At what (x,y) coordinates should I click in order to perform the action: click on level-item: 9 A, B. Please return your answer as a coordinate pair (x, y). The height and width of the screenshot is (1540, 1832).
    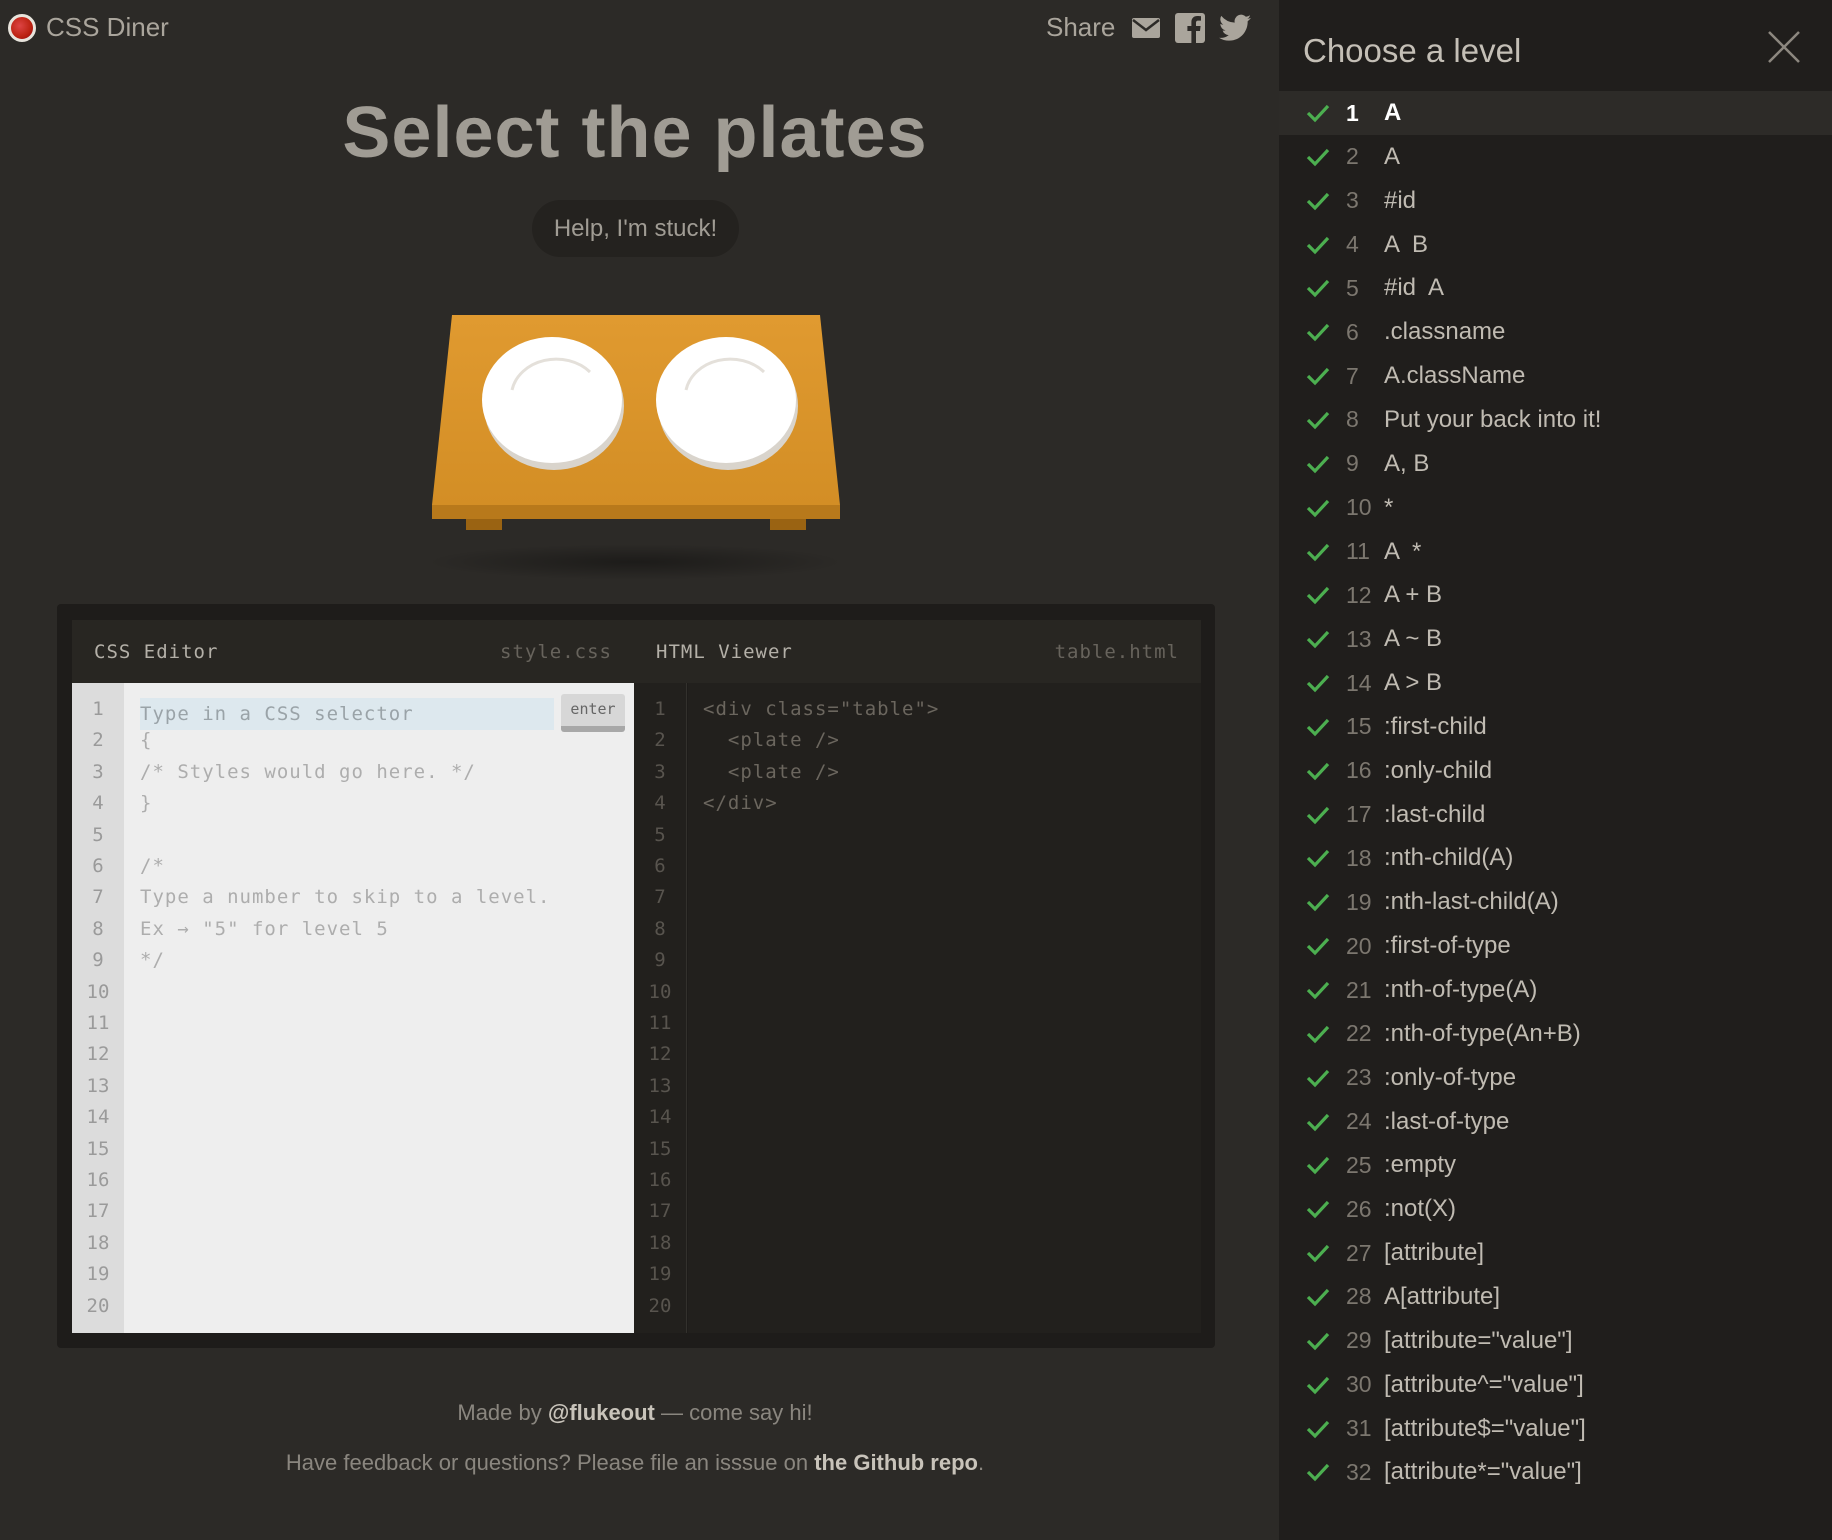
    Looking at the image, I should click on (1555, 464).